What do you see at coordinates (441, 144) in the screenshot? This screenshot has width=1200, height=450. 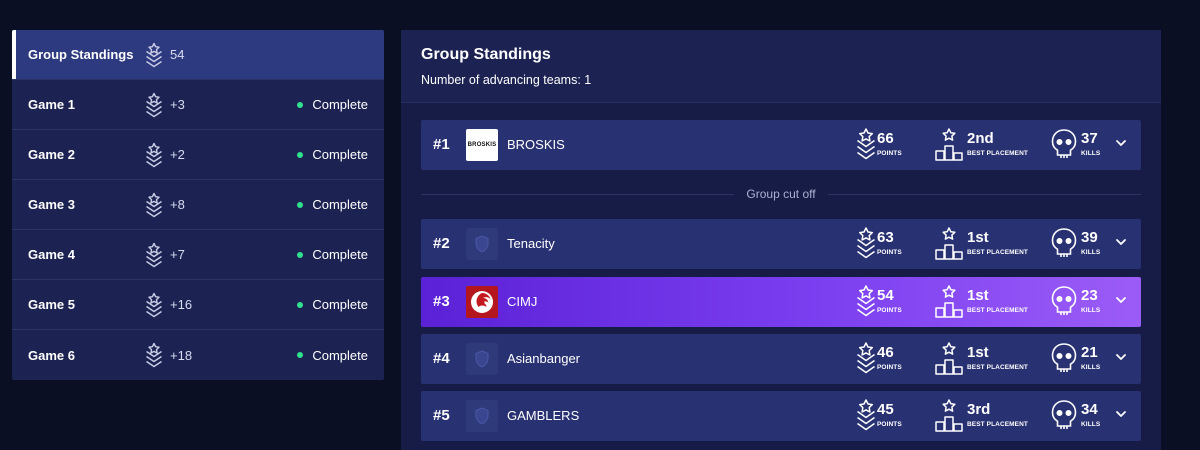 I see `team-rank: #1` at bounding box center [441, 144].